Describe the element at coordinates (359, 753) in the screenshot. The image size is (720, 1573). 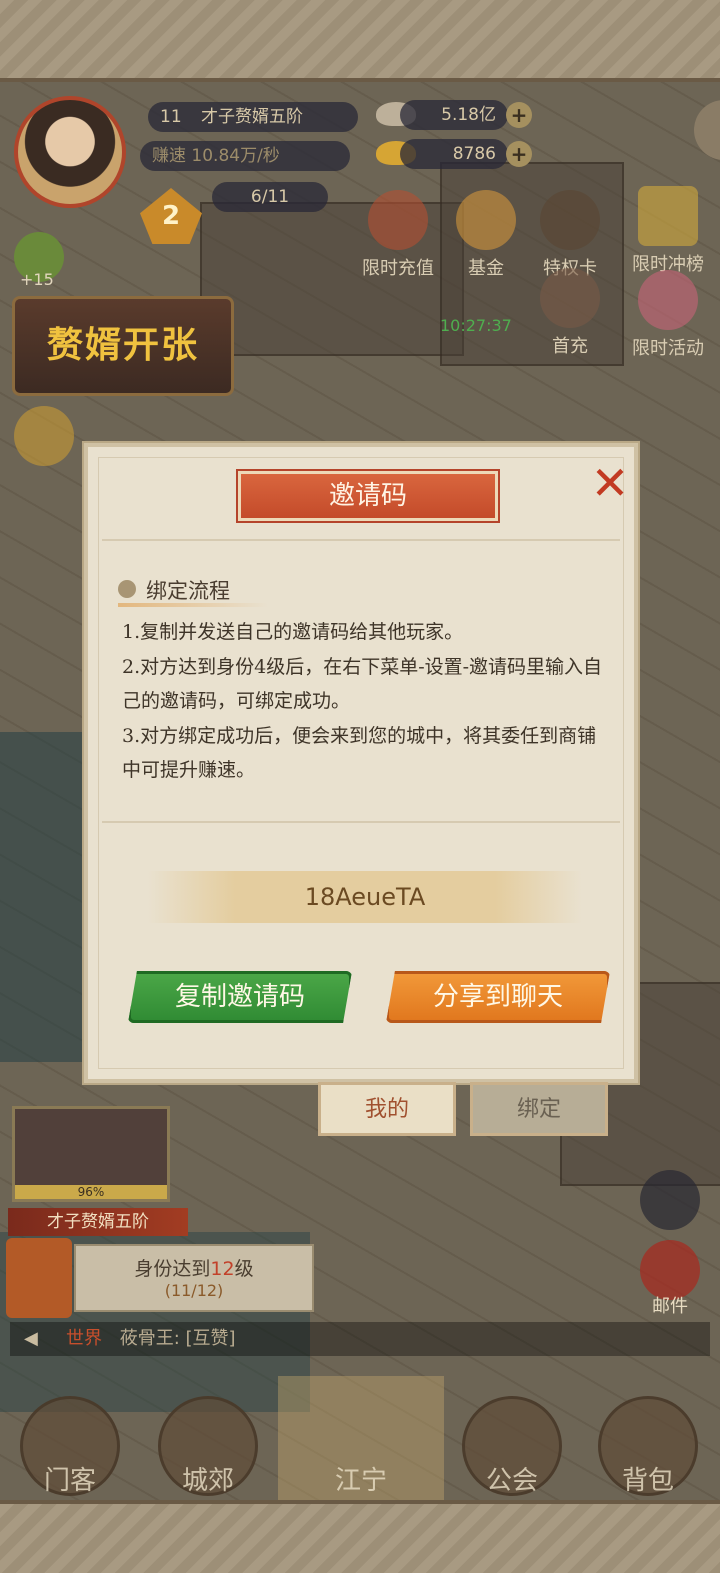
I see `instruction-step-3: 3.对方绑定成功后，便会来到您的城中，将其委任到商铺中可提升赚速。` at that location.